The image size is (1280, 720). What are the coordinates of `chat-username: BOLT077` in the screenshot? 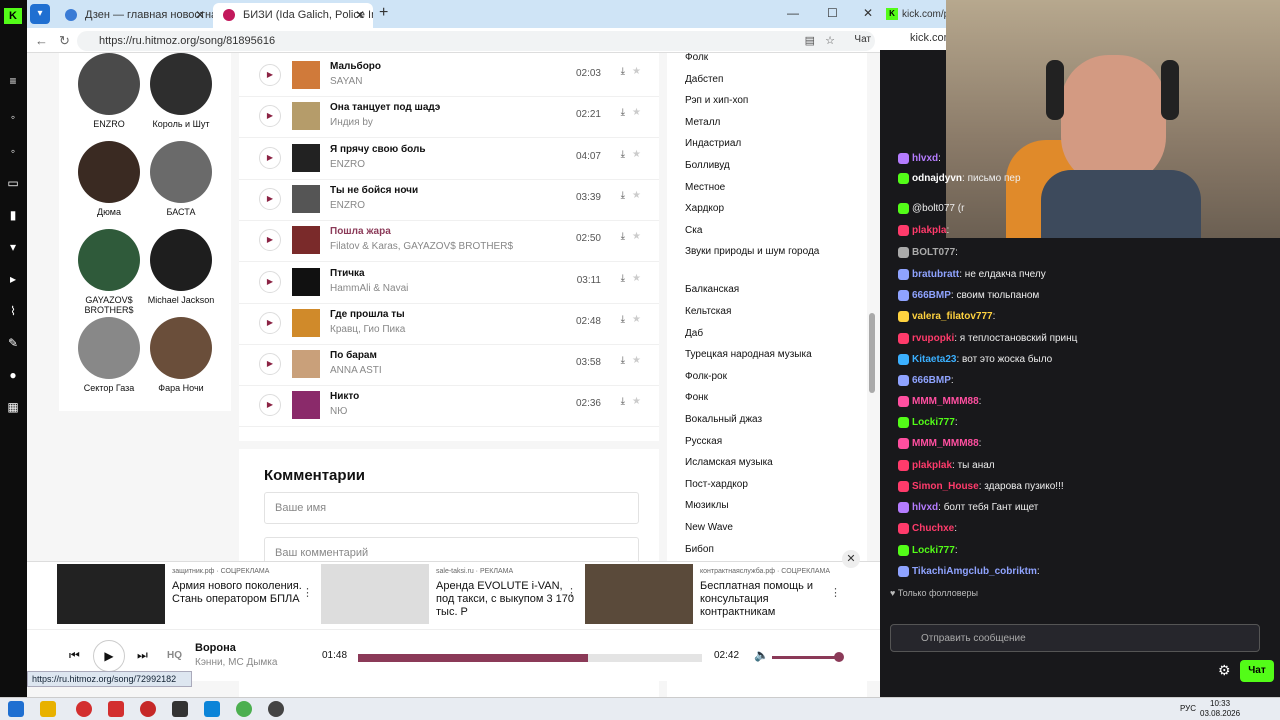 It's located at (933, 252).